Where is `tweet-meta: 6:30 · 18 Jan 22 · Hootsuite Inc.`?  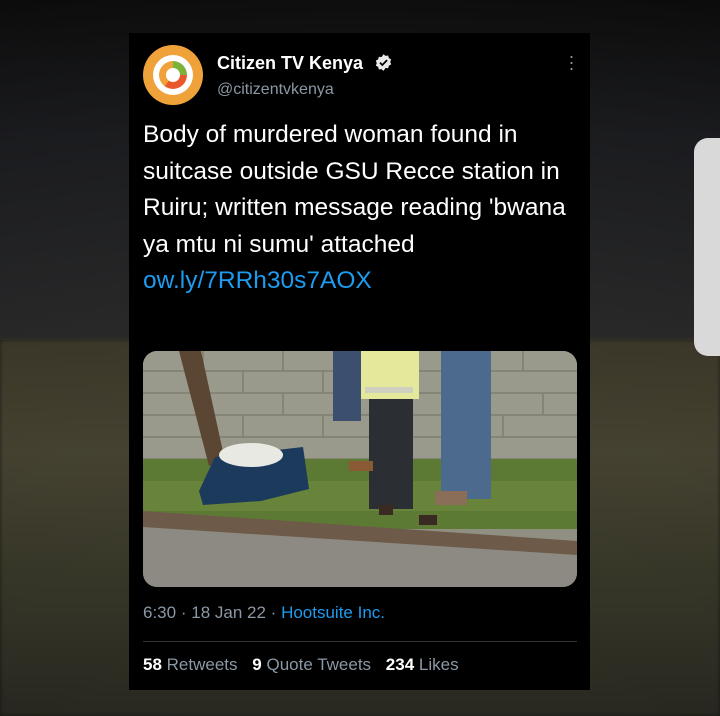 tweet-meta: 6:30 · 18 Jan 22 · Hootsuite Inc. is located at coordinates (264, 613).